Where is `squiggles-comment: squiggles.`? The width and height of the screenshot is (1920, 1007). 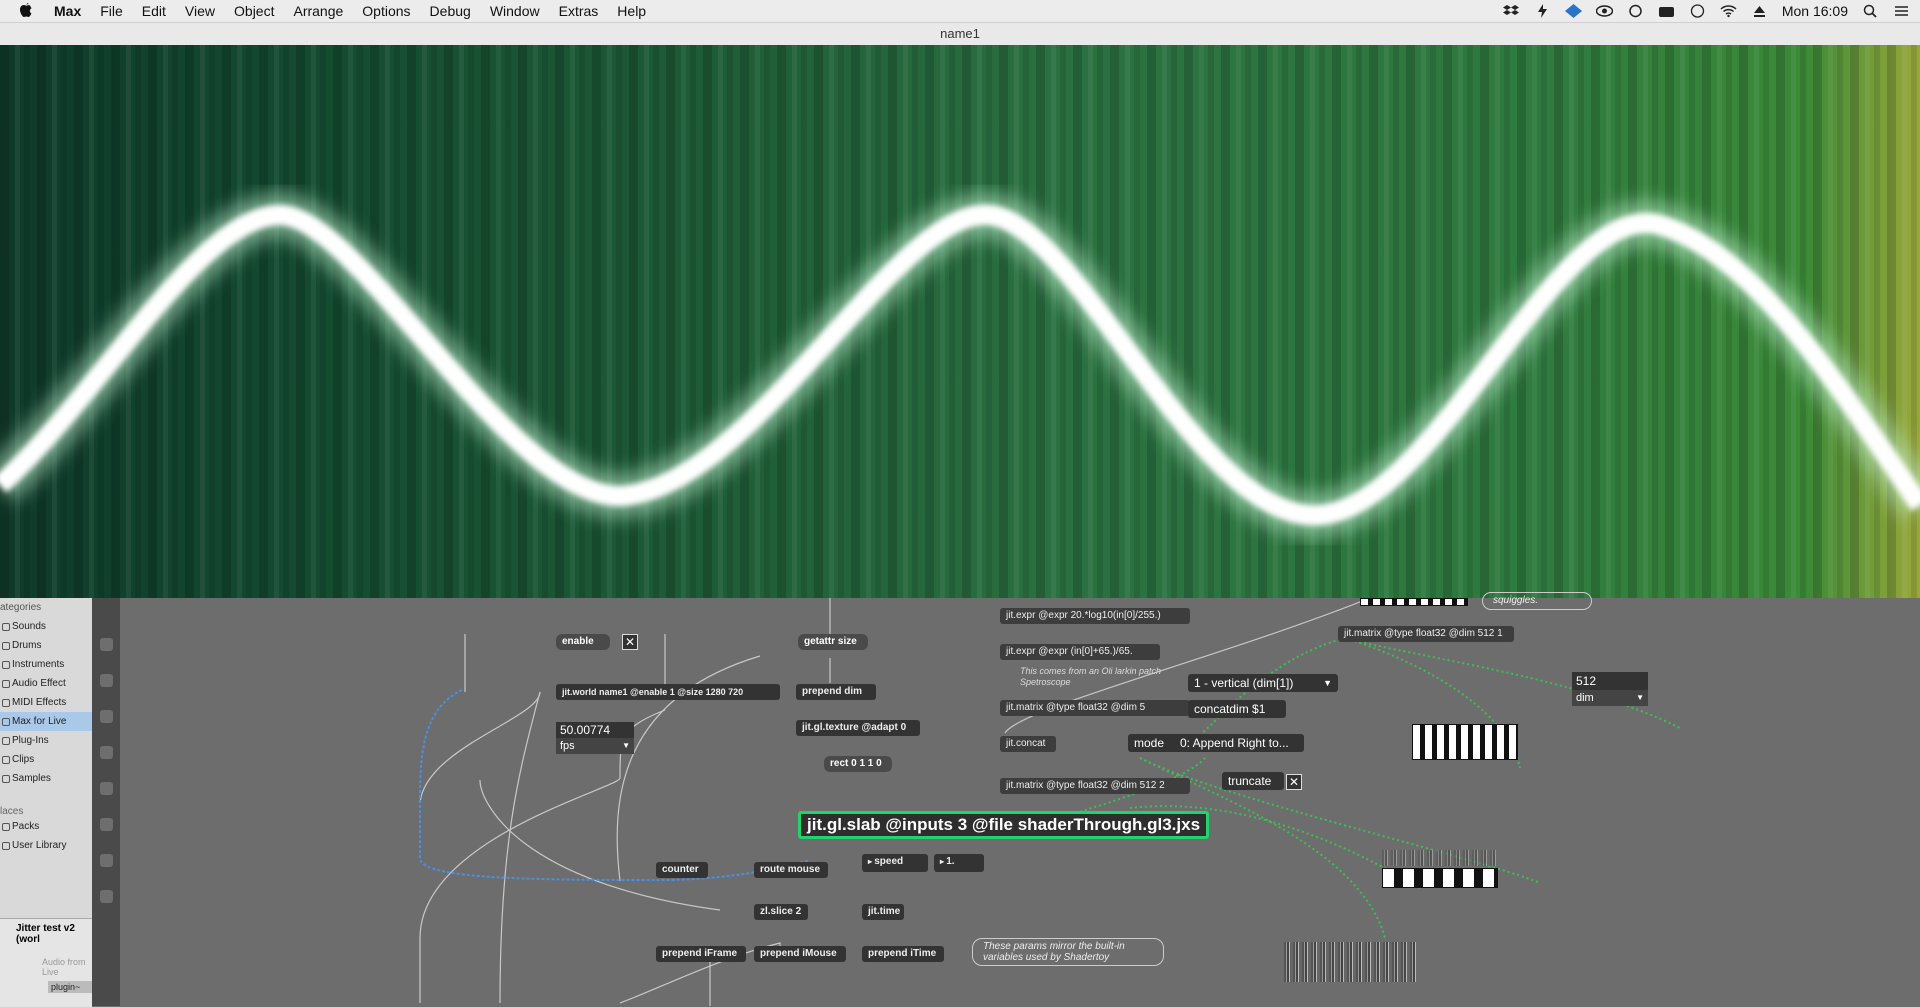 squiggles-comment: squiggles. is located at coordinates (1537, 601).